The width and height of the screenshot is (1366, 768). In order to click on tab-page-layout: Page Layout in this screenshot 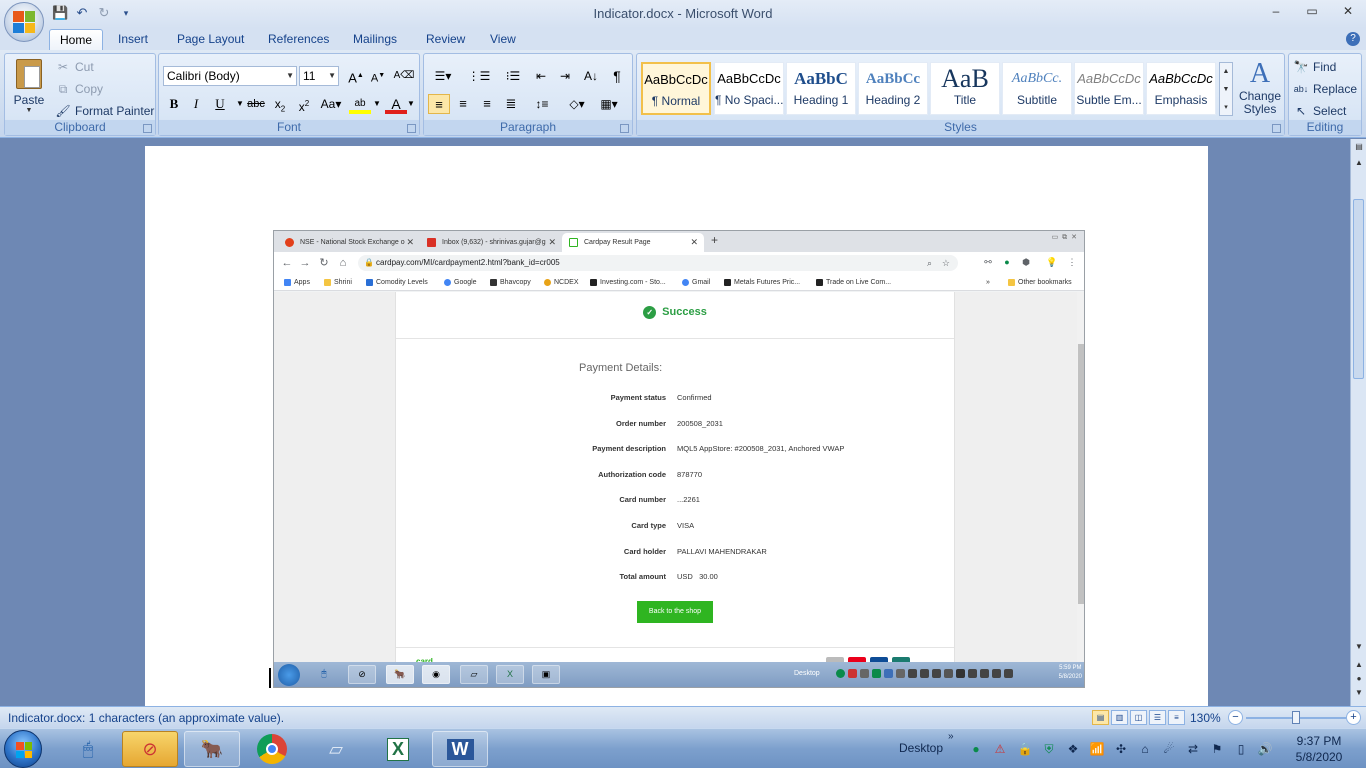, I will do `click(210, 39)`.